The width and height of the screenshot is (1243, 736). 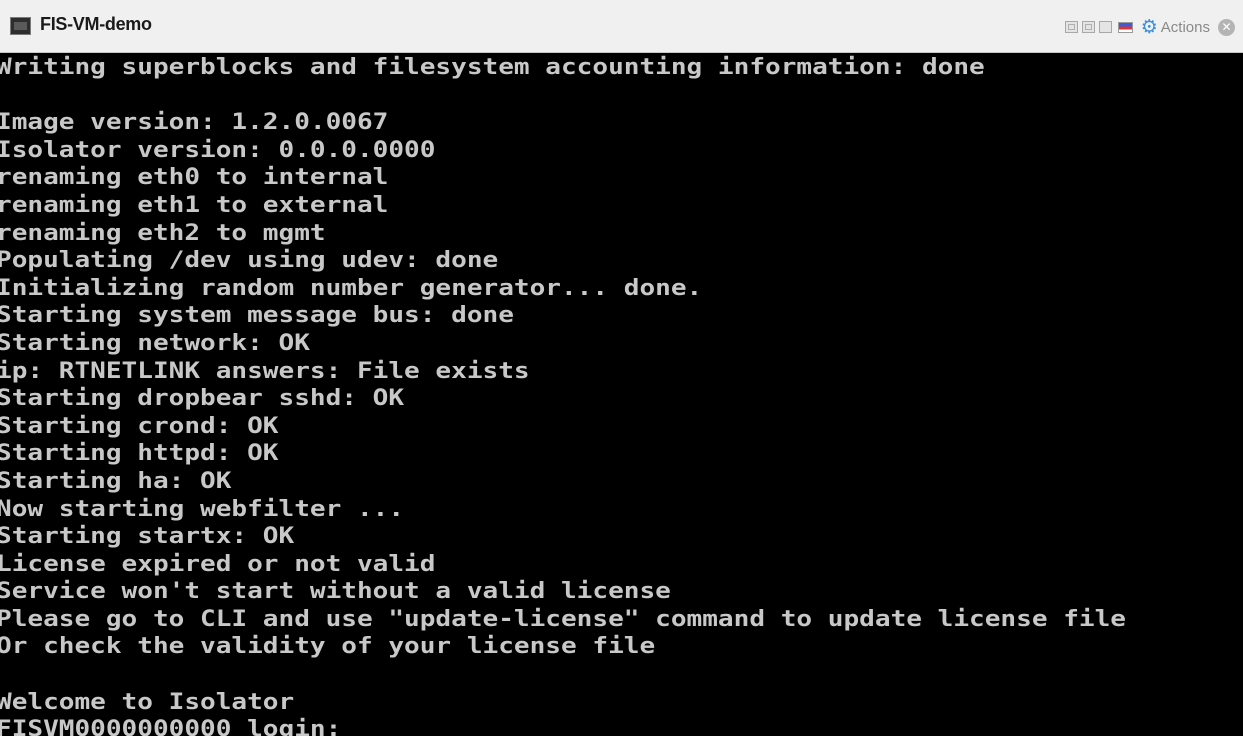 What do you see at coordinates (1185, 27) in the screenshot?
I see `actions-label: Actions` at bounding box center [1185, 27].